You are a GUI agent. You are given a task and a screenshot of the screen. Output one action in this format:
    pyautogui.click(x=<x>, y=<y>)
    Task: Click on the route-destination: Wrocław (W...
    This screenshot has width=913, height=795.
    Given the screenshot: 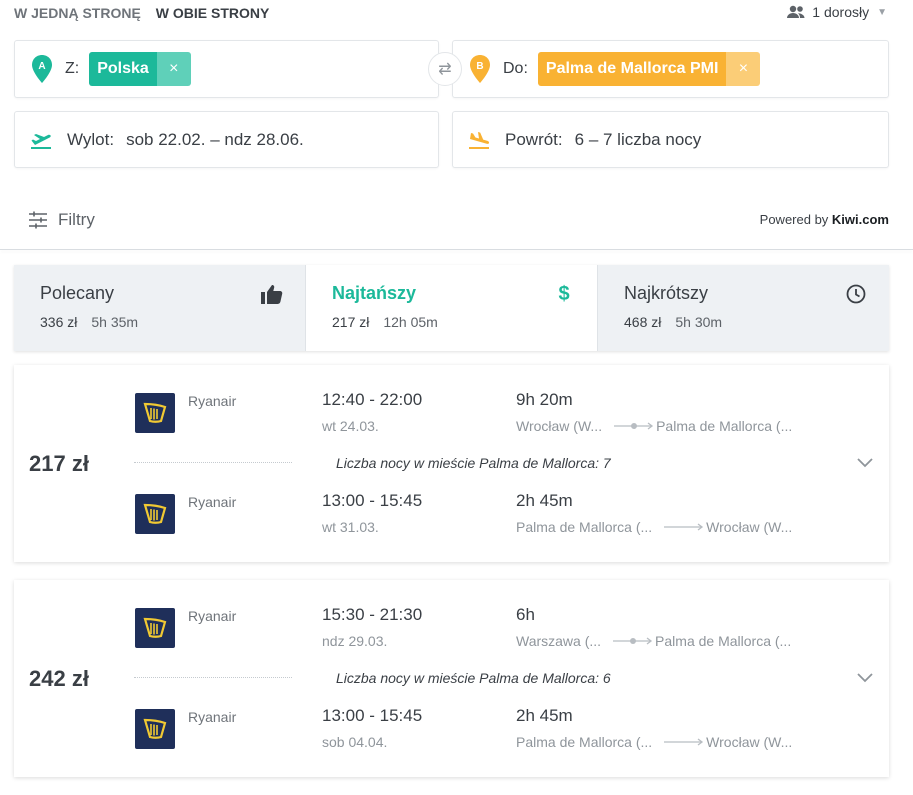 What is the action you would take?
    pyautogui.click(x=749, y=742)
    